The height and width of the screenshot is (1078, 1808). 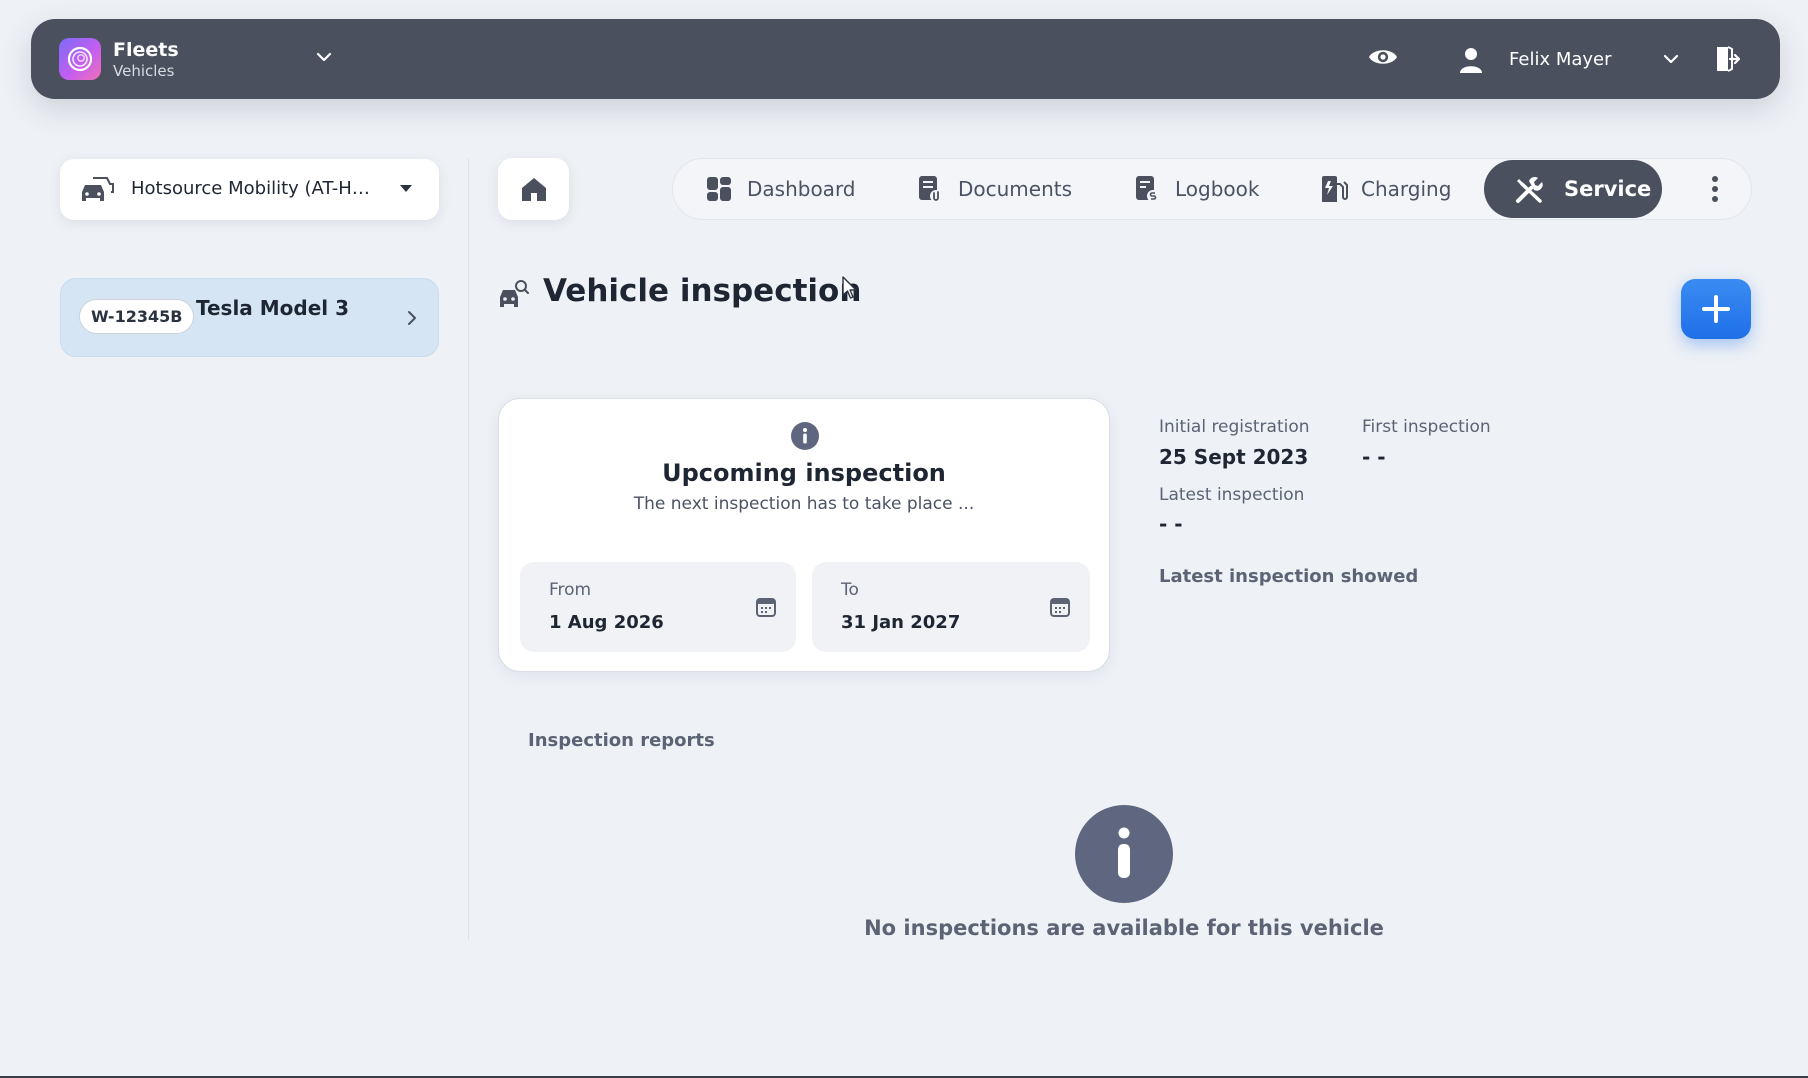 I want to click on more-vertical-icon, so click(x=1715, y=189).